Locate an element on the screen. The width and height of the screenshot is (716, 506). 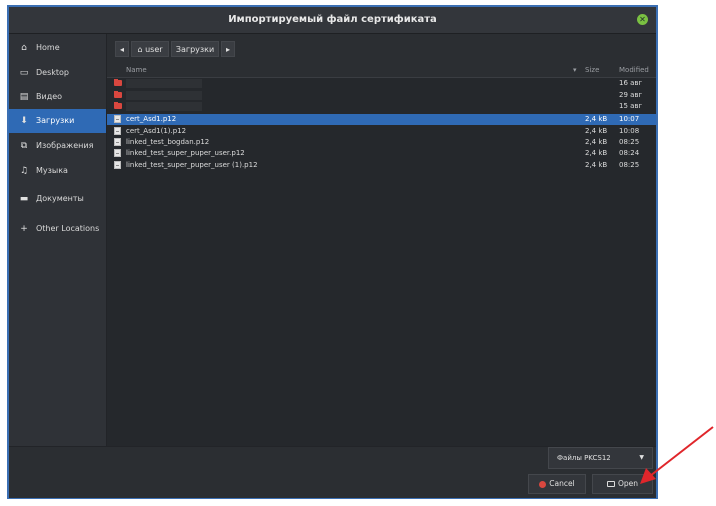
sidebar-item-home: ⌂ Home is located at coordinates (57, 48).